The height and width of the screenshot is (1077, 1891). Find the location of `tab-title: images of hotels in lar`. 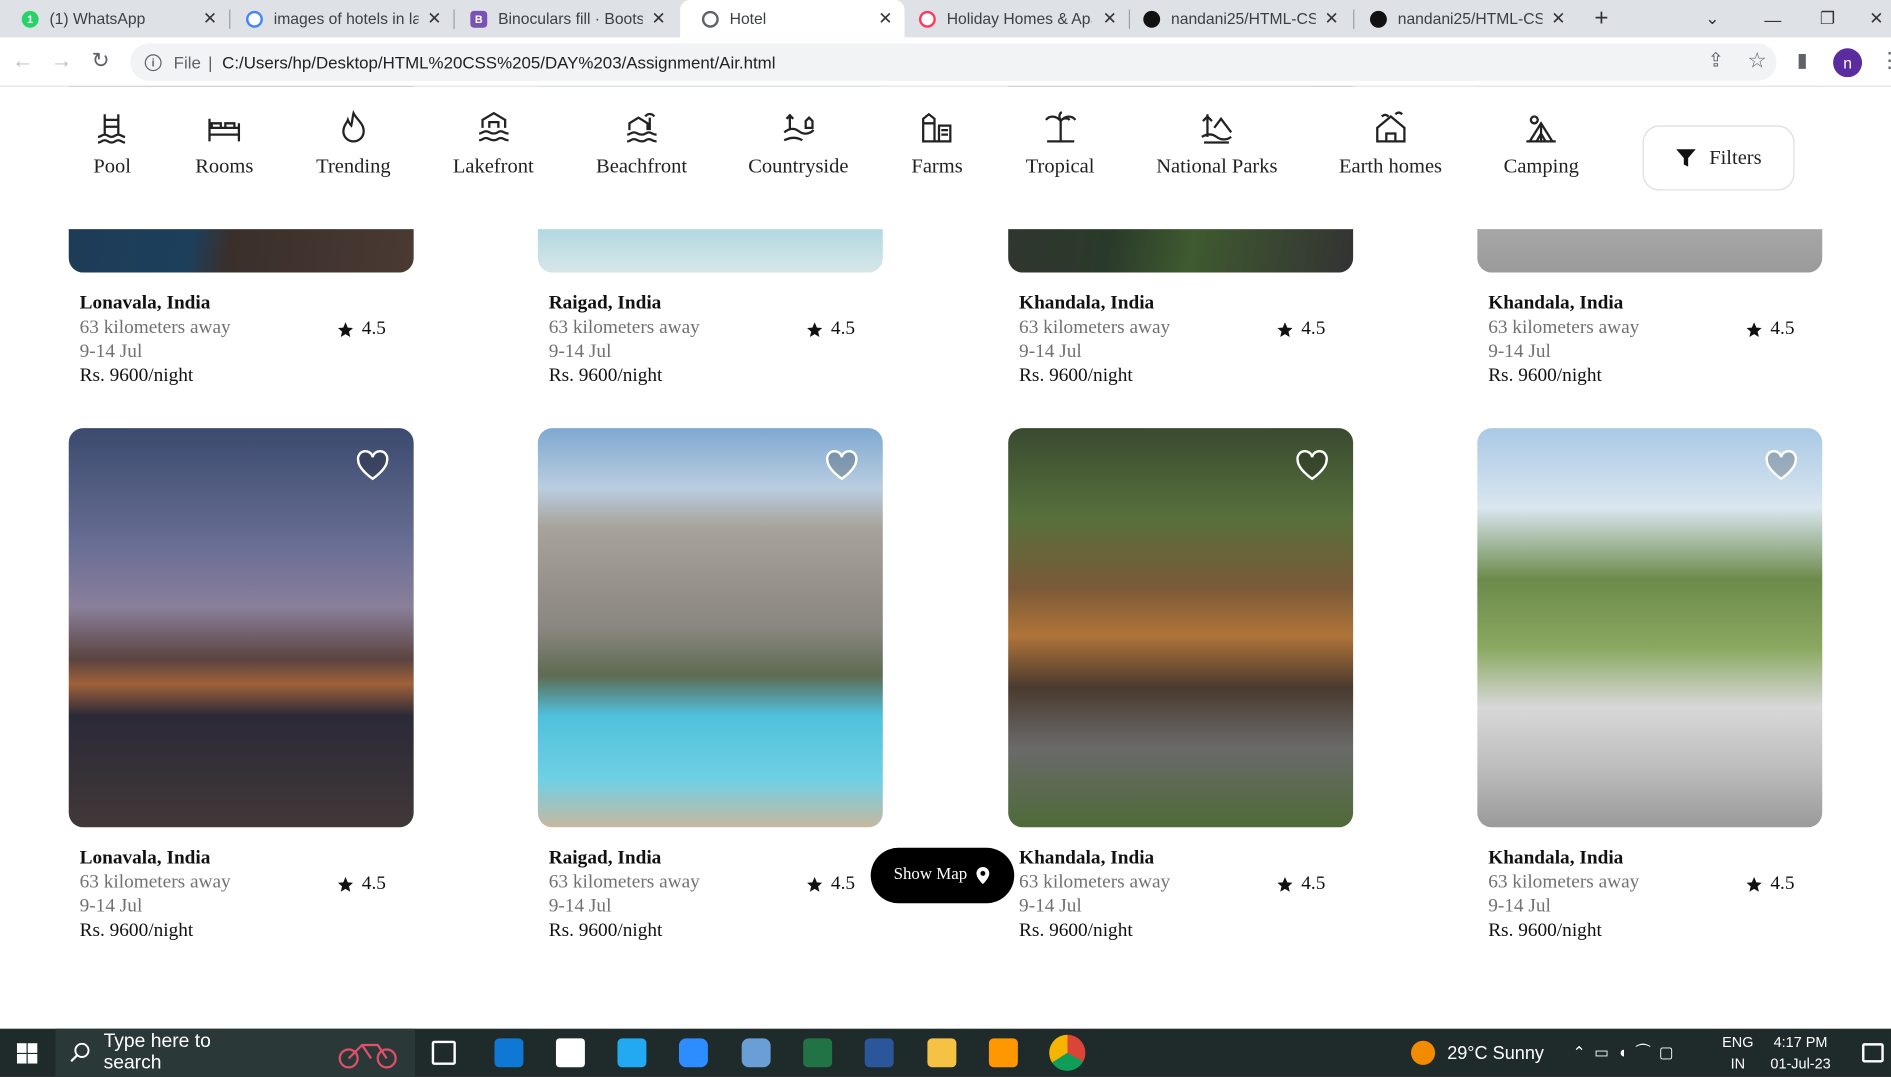

tab-title: images of hotels in lar is located at coordinates (346, 18).